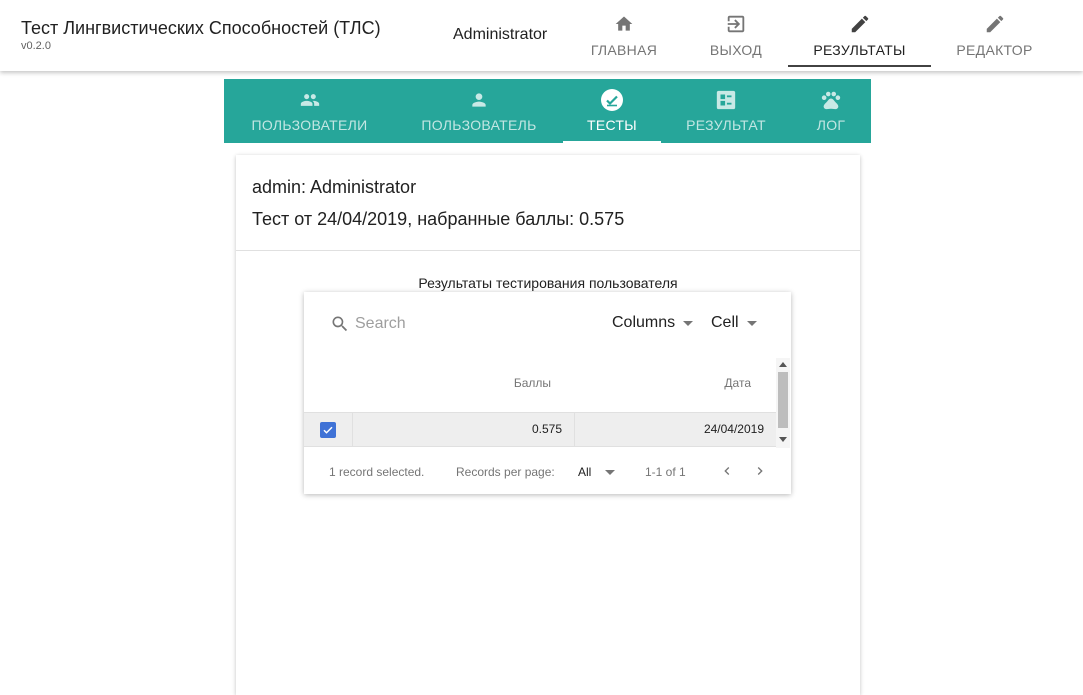 This screenshot has height=695, width=1083. I want to click on tab-log: ЛОГ, so click(831, 111).